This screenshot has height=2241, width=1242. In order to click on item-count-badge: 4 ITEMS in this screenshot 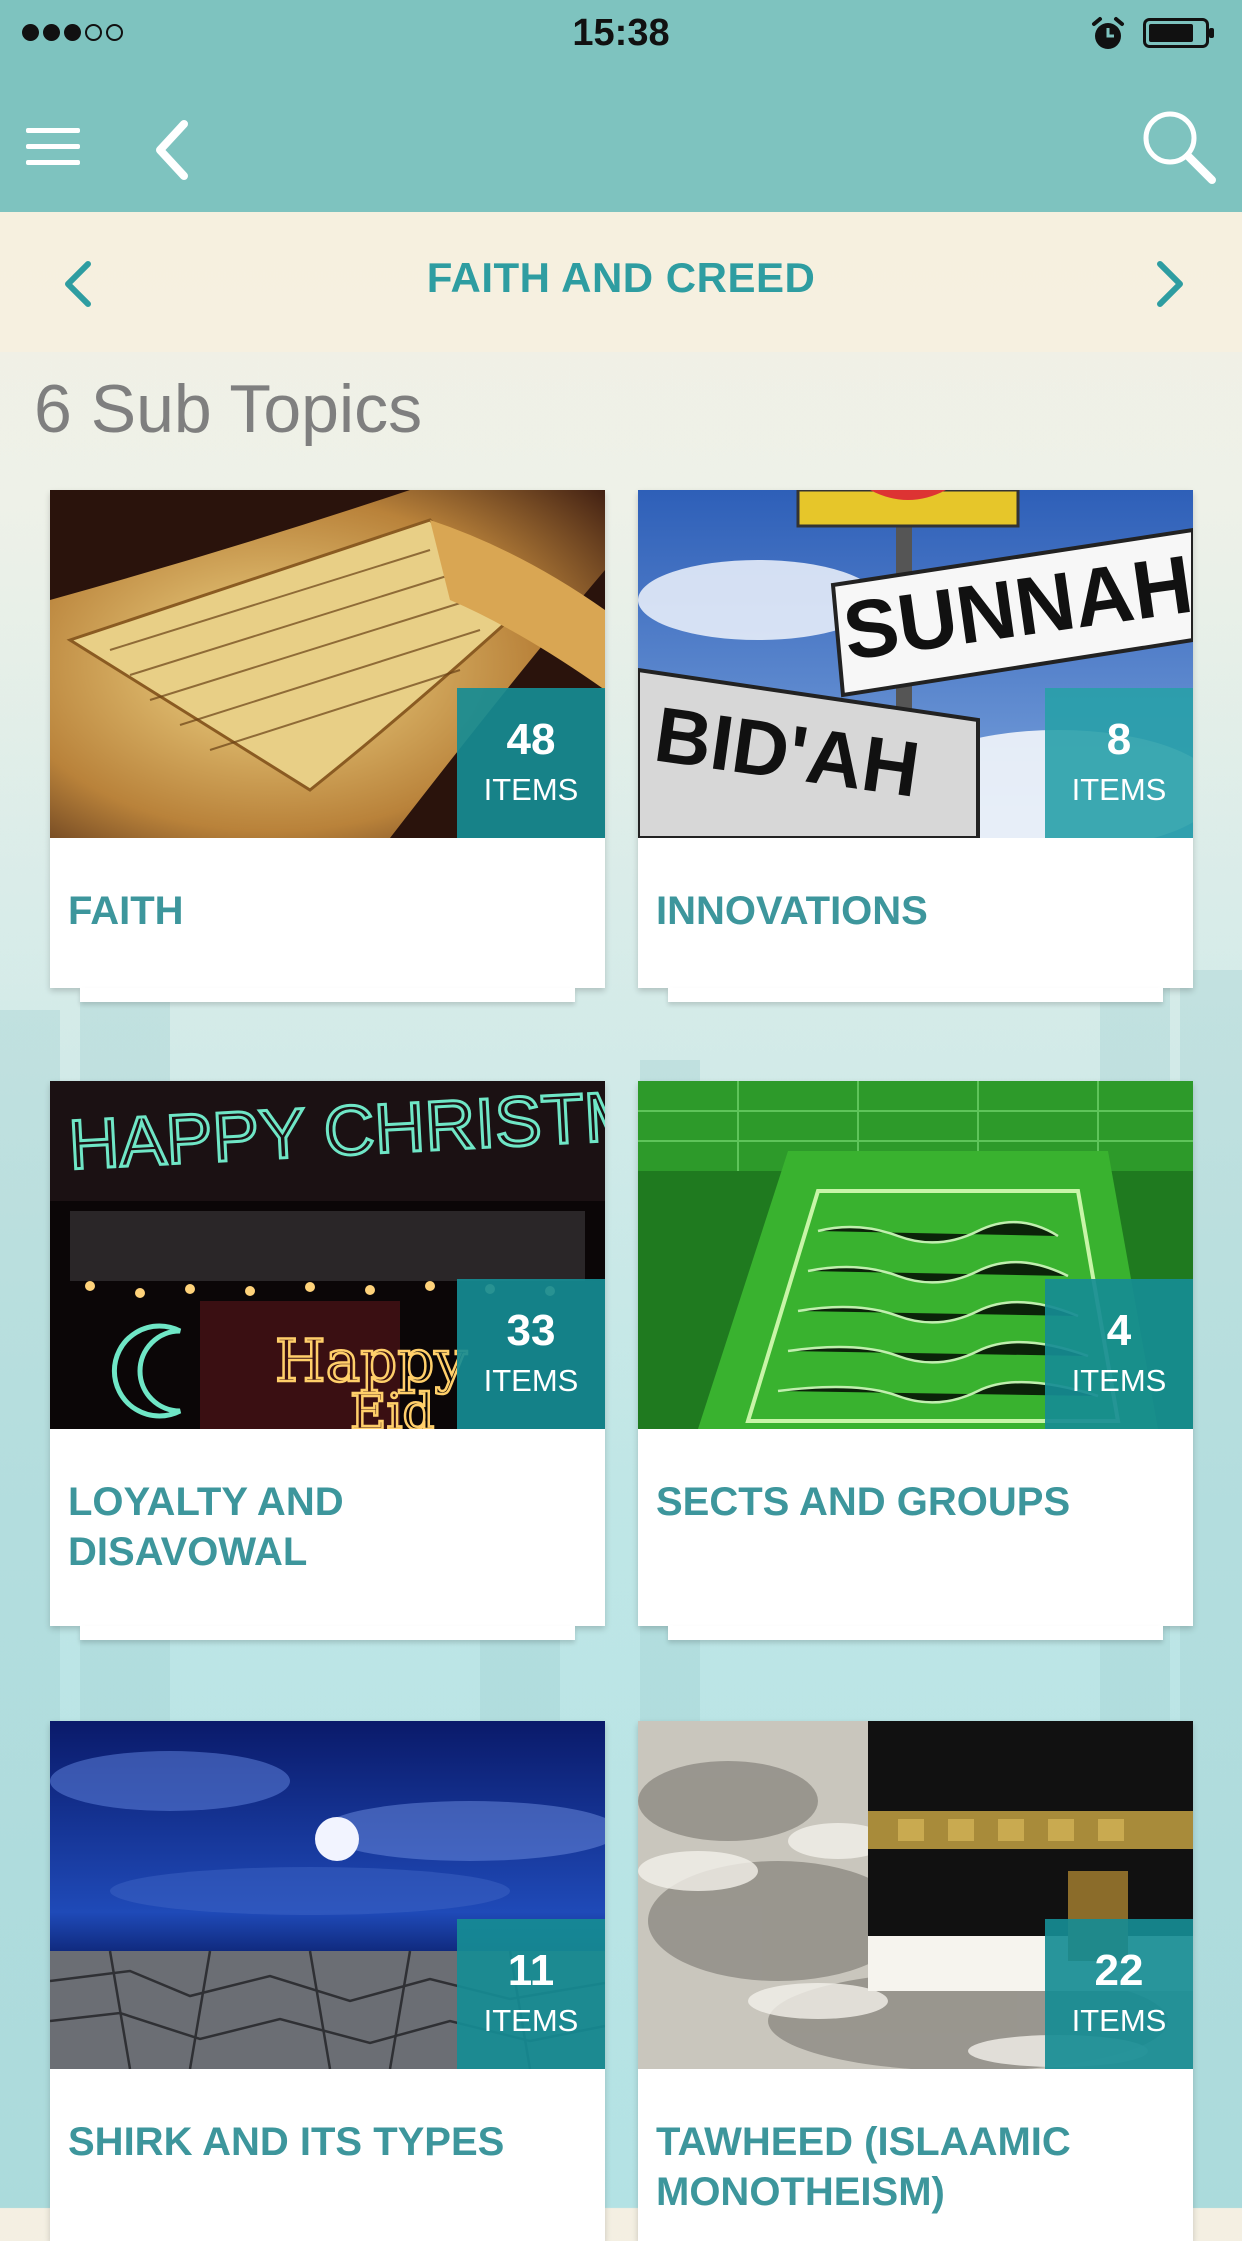, I will do `click(1119, 1354)`.